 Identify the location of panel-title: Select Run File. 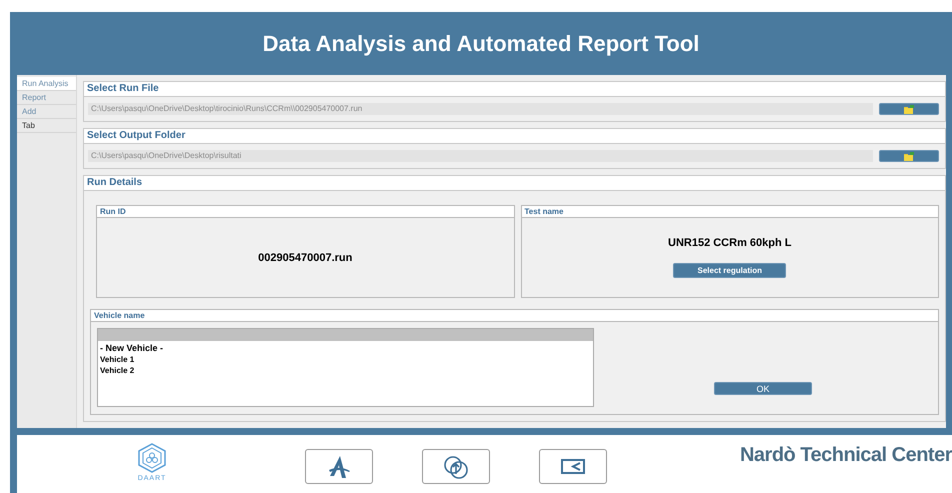
(514, 89).